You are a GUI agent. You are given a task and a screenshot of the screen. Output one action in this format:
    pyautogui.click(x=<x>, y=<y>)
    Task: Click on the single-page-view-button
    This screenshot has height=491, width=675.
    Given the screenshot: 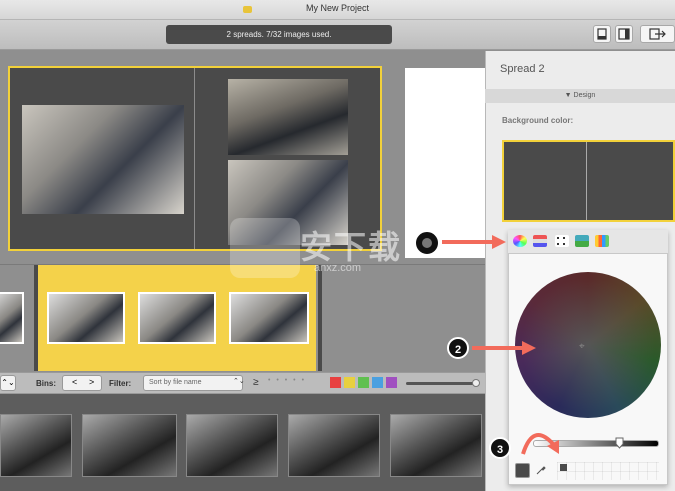 What is the action you would take?
    pyautogui.click(x=602, y=34)
    